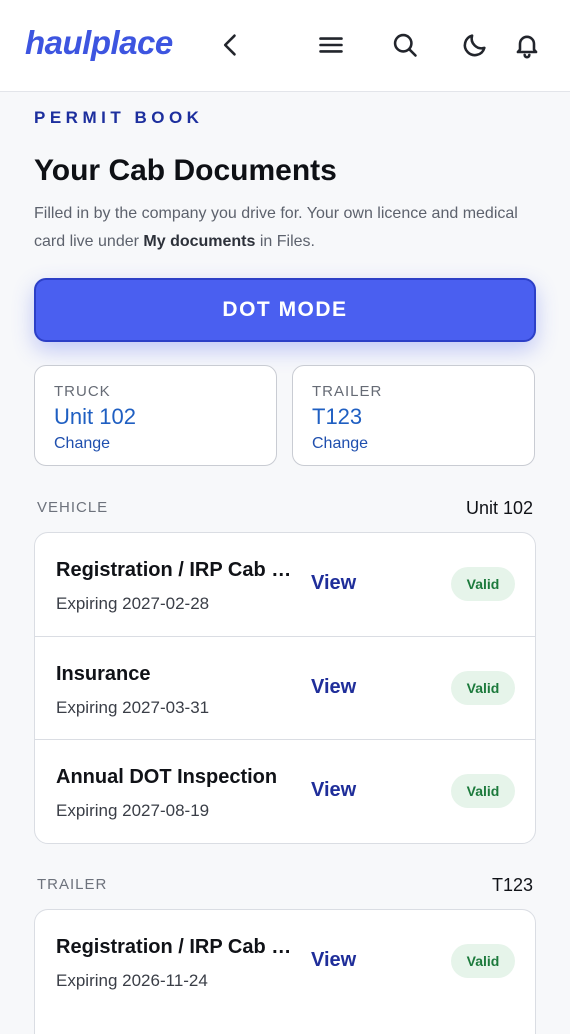  What do you see at coordinates (82, 444) in the screenshot?
I see `truck-change-link: Change` at bounding box center [82, 444].